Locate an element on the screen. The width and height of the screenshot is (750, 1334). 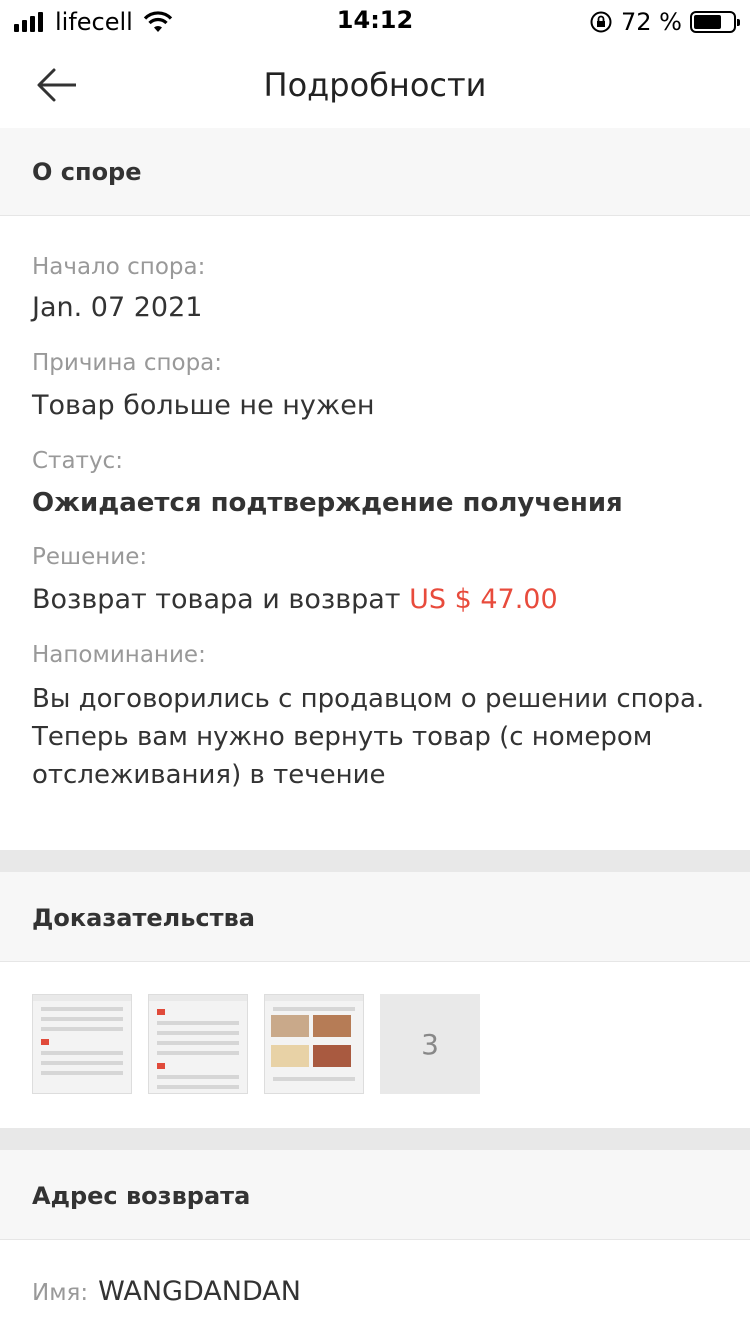
refund-amount: US $ 47.00 is located at coordinates (483, 599).